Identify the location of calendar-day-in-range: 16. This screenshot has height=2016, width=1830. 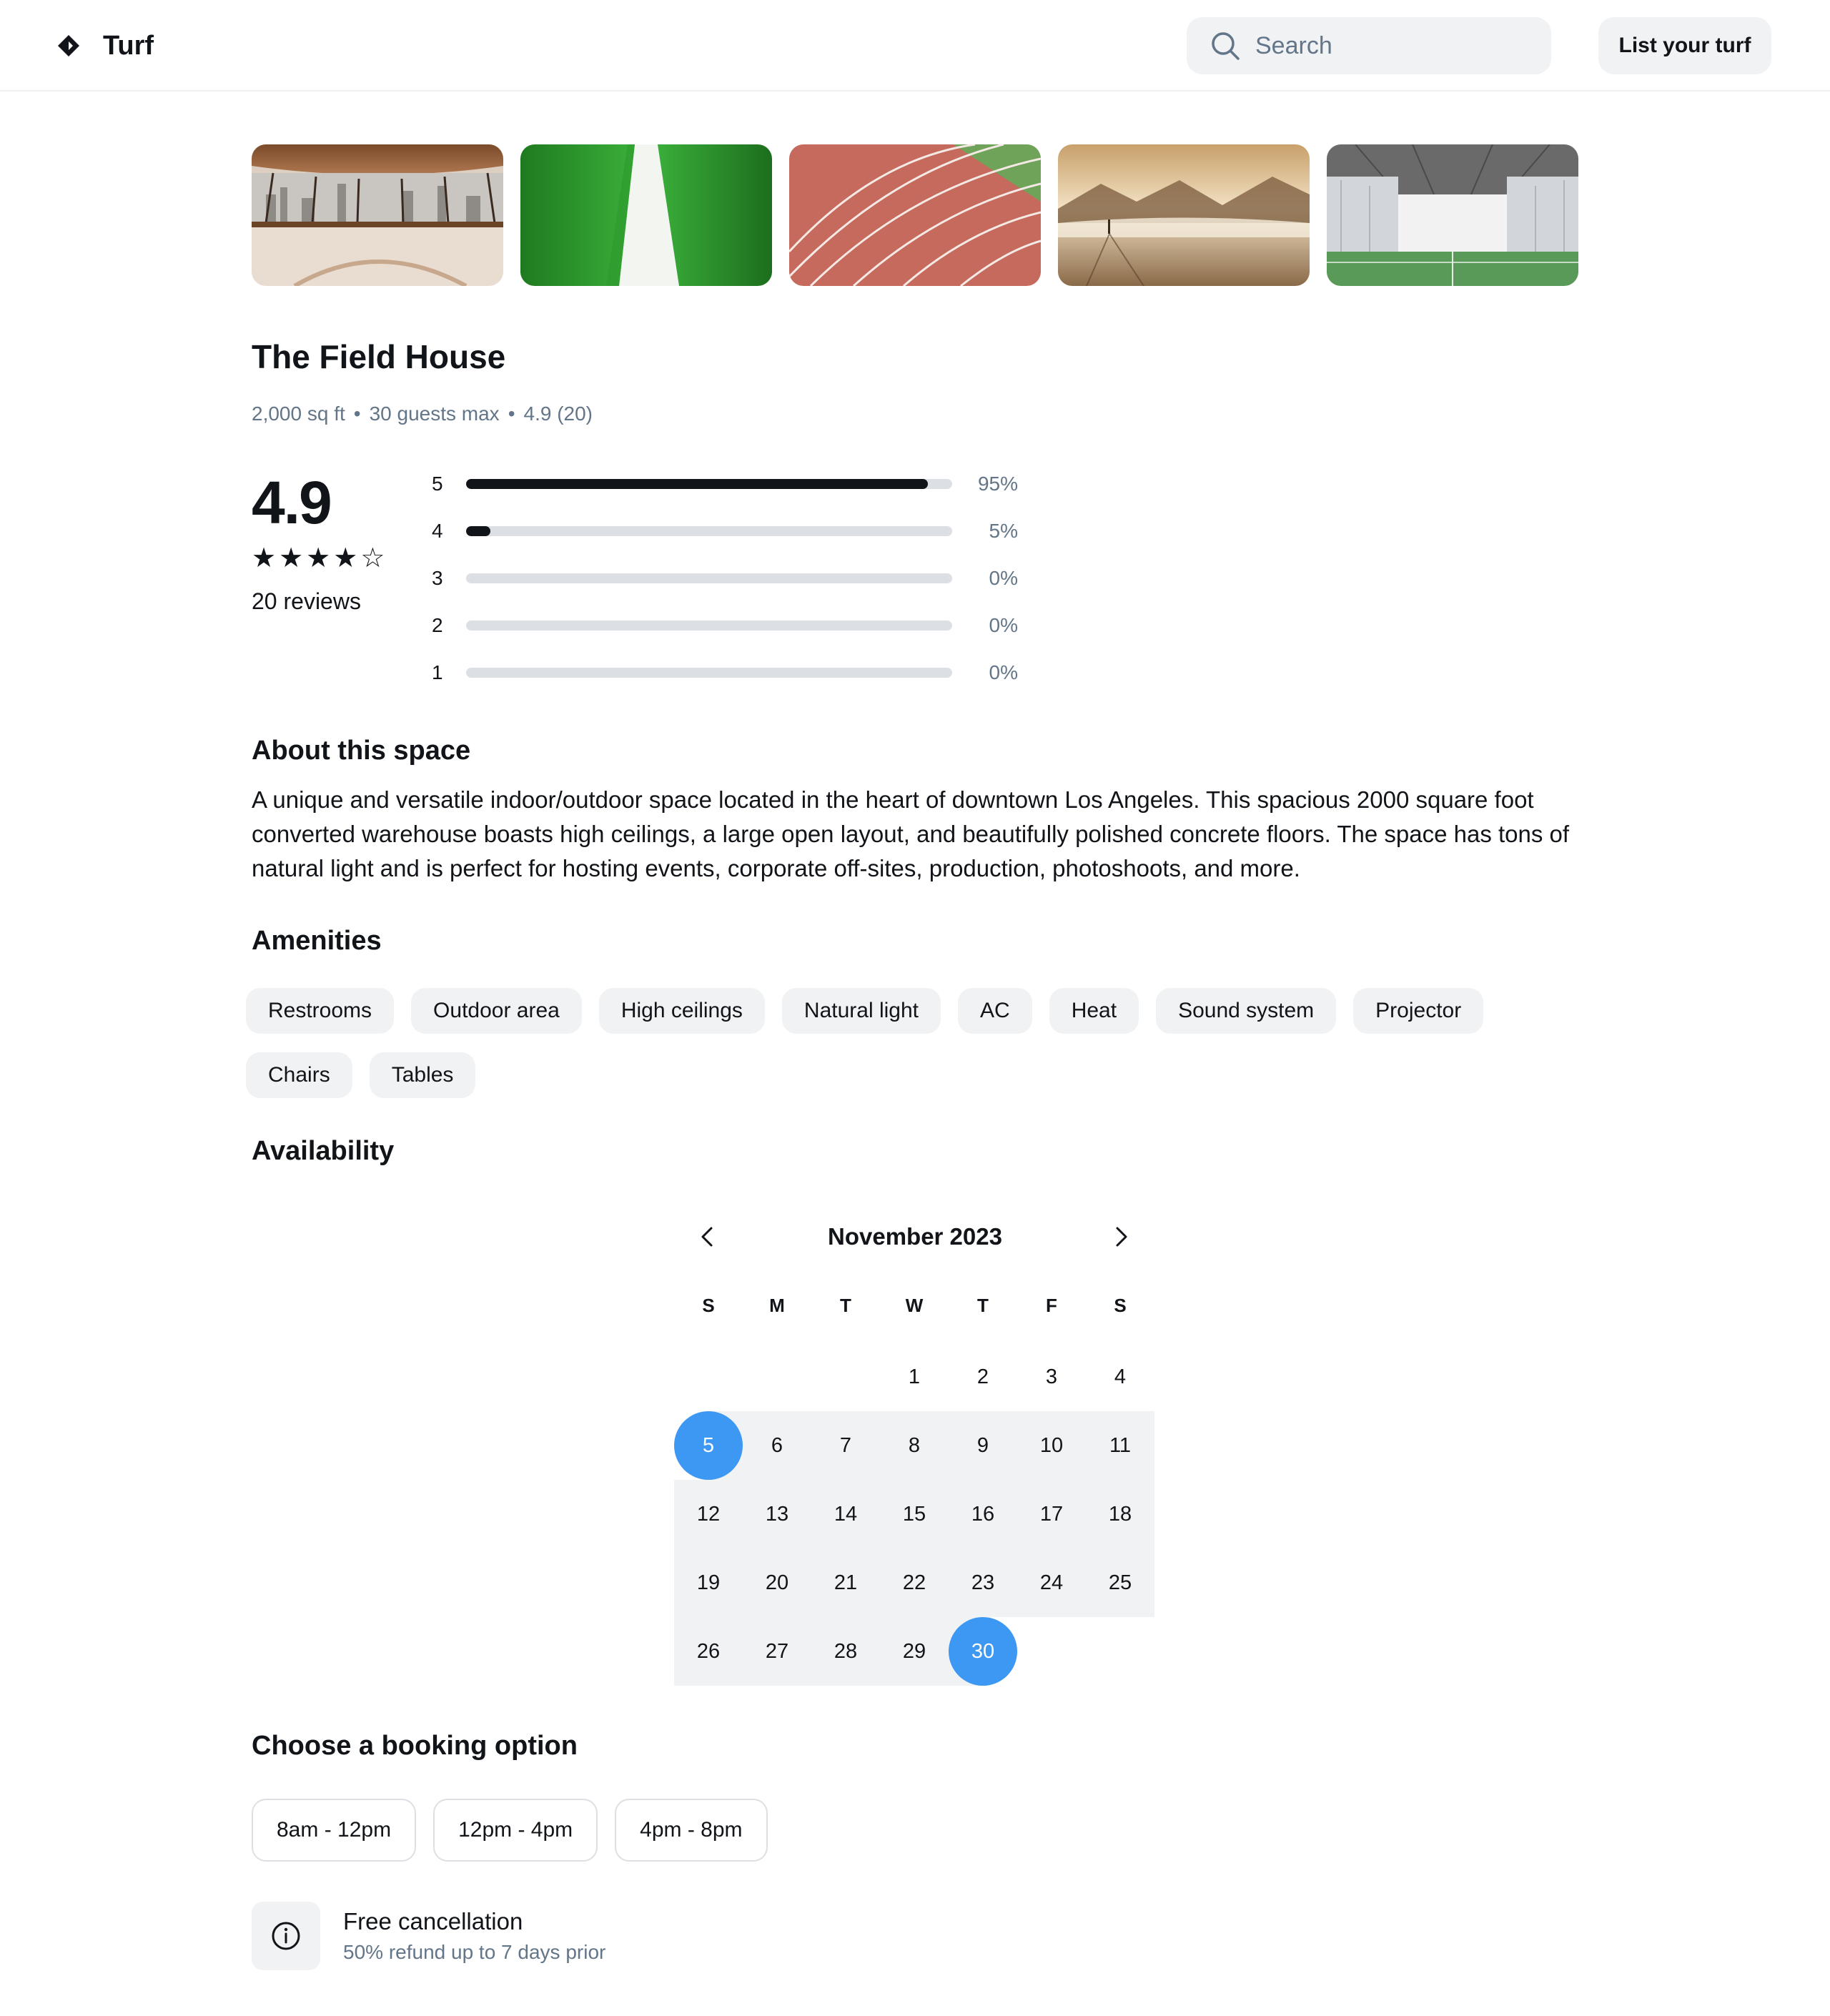
(983, 1514).